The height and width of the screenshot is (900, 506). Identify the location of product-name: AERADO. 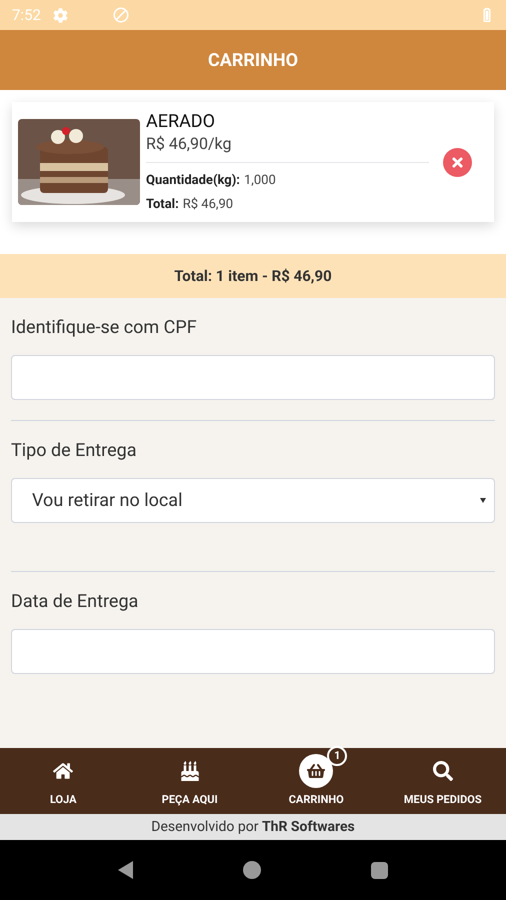
(181, 122).